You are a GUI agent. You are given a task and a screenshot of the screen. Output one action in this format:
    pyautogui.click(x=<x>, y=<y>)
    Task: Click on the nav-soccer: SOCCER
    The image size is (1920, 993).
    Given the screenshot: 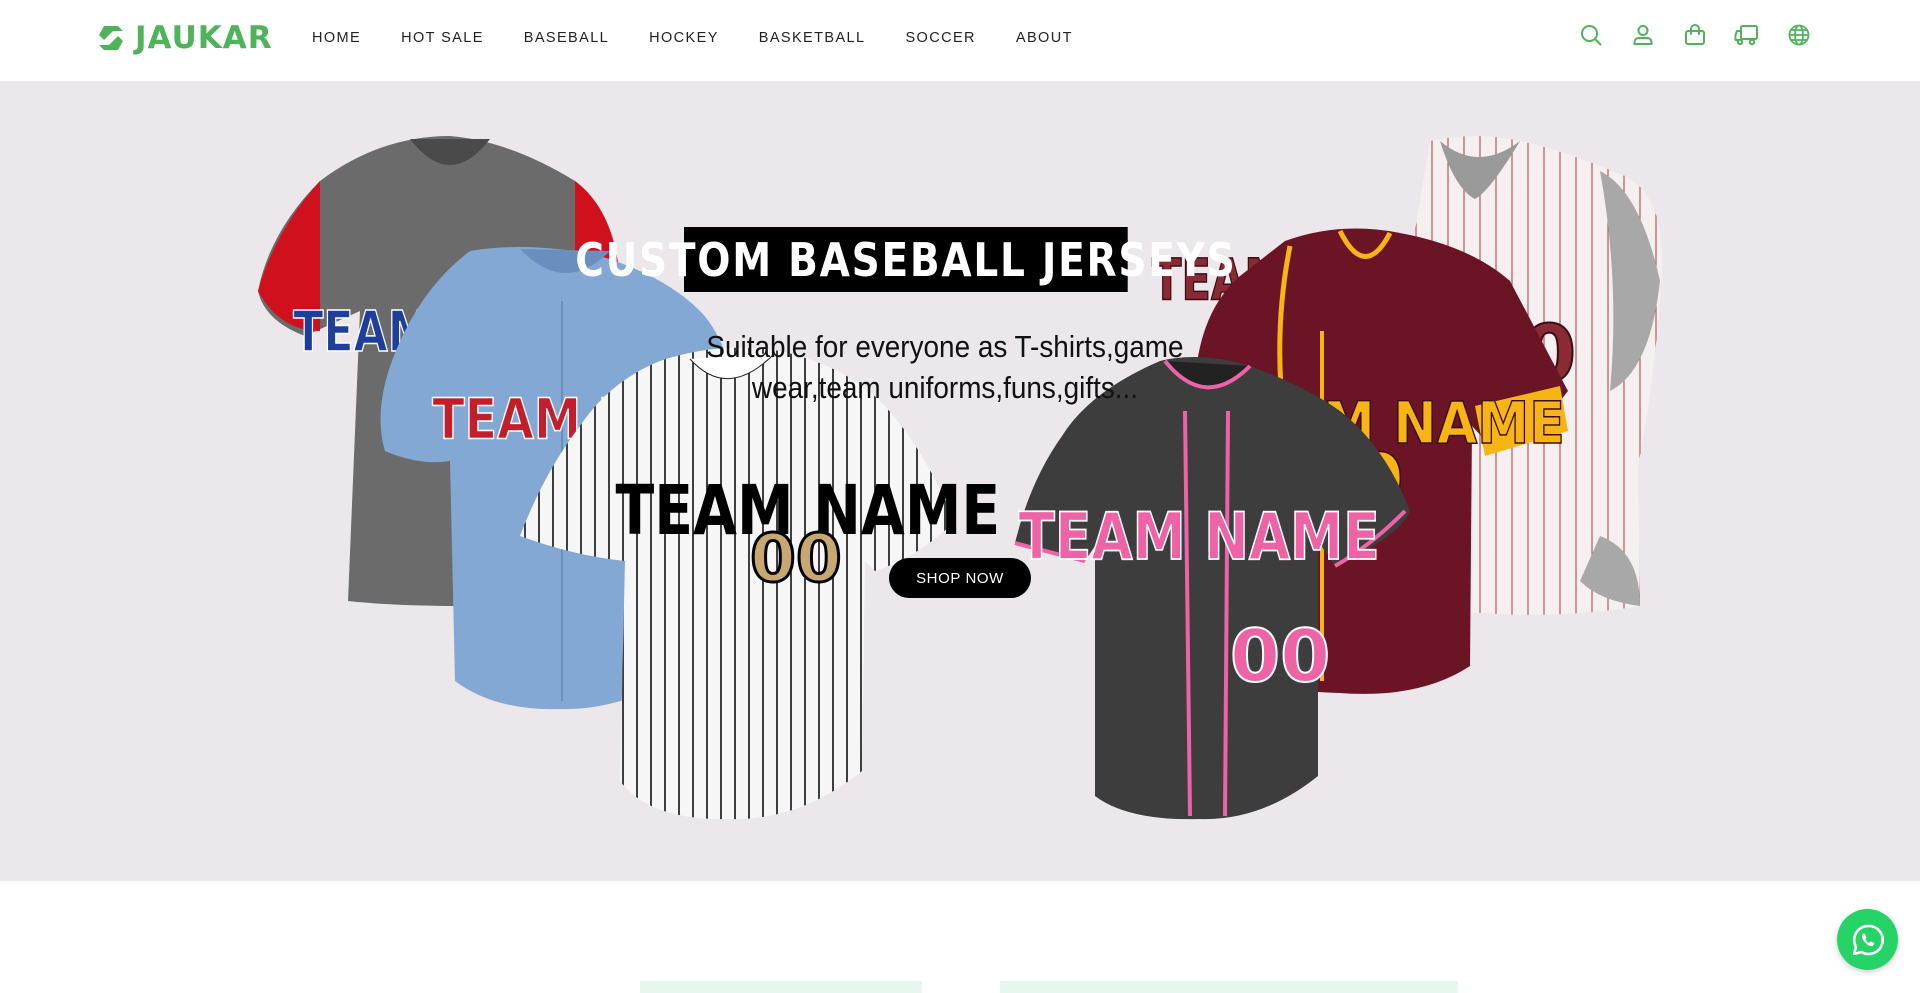 What is the action you would take?
    pyautogui.click(x=940, y=38)
    